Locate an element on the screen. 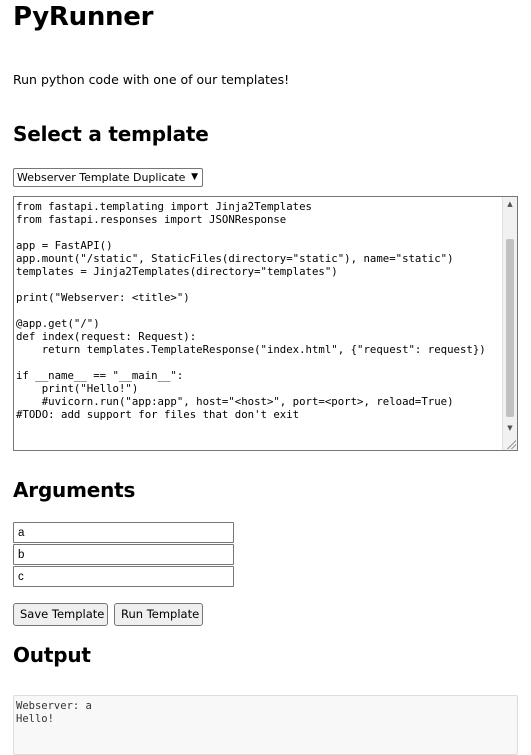 The image size is (531, 755). editor-scrollbar-thumb is located at coordinates (510, 328).